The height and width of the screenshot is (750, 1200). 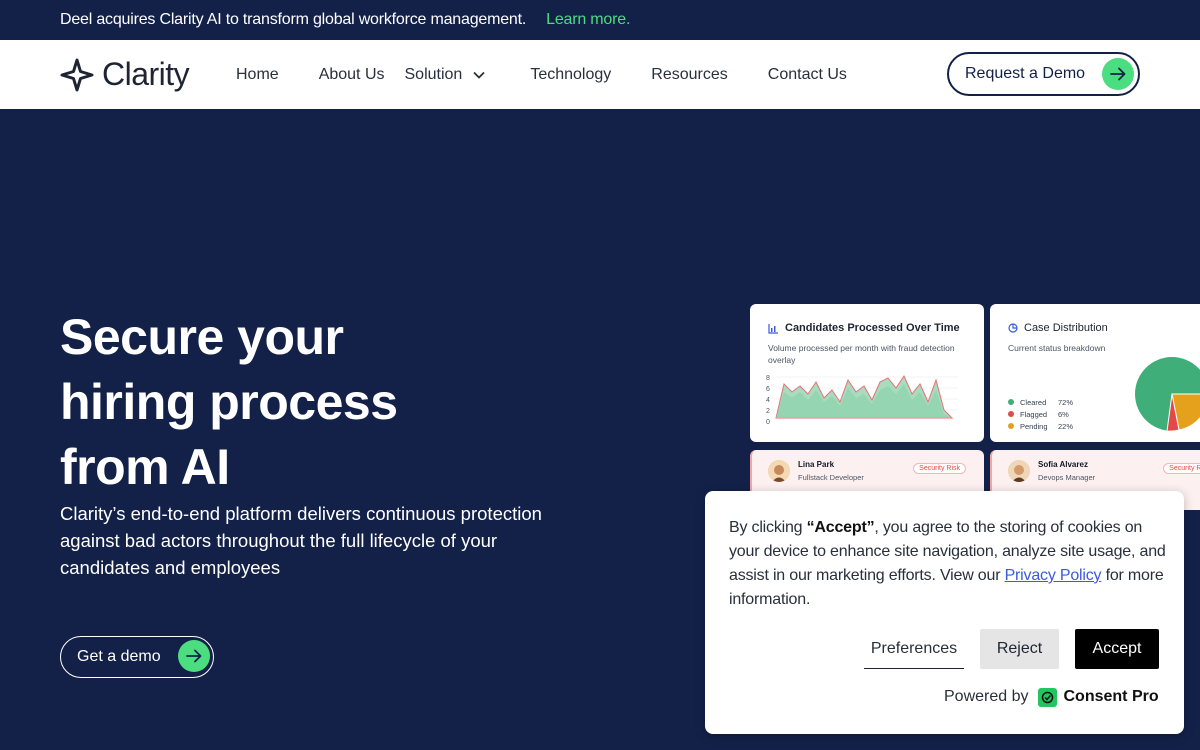 What do you see at coordinates (816, 471) in the screenshot?
I see `person-info: Lina Park Fullstack Developer` at bounding box center [816, 471].